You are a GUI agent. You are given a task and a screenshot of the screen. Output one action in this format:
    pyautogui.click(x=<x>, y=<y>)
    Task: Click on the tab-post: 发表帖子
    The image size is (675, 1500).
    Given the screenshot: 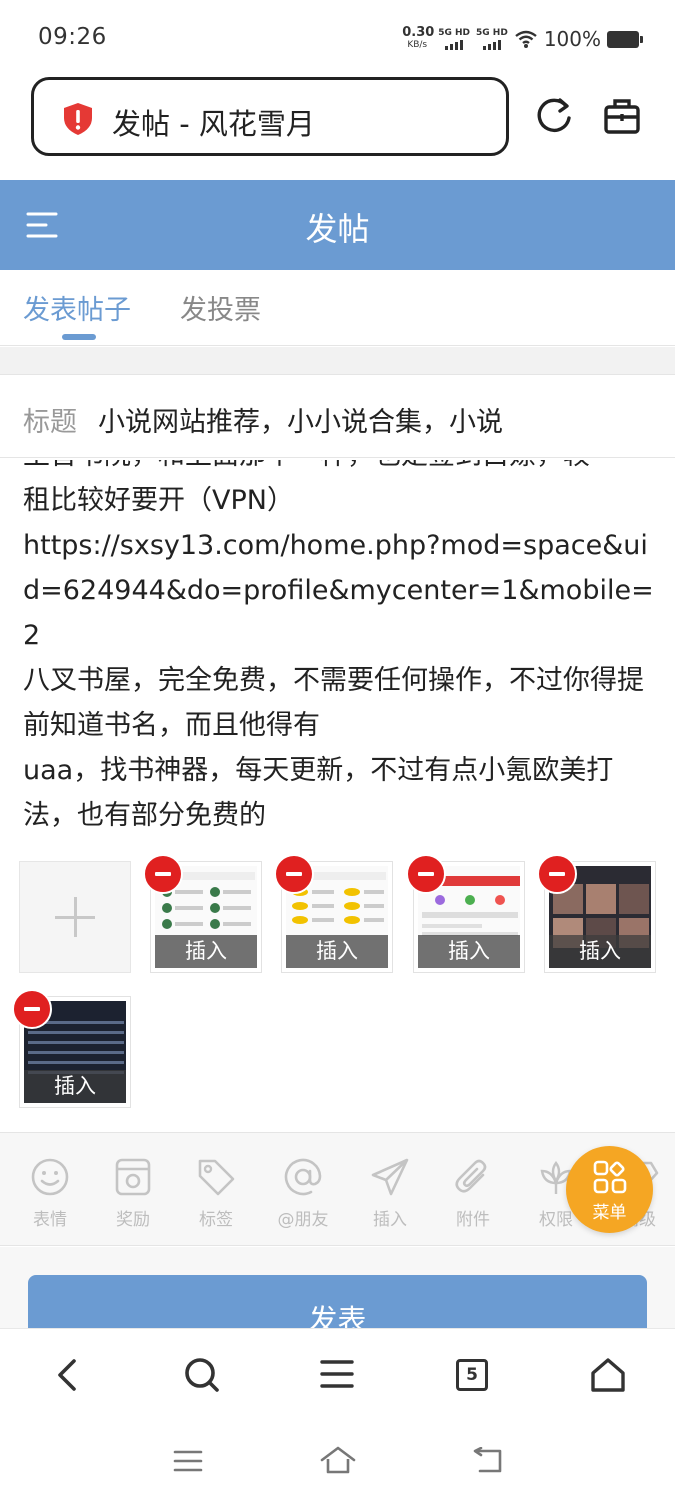 What is the action you would take?
    pyautogui.click(x=77, y=307)
    